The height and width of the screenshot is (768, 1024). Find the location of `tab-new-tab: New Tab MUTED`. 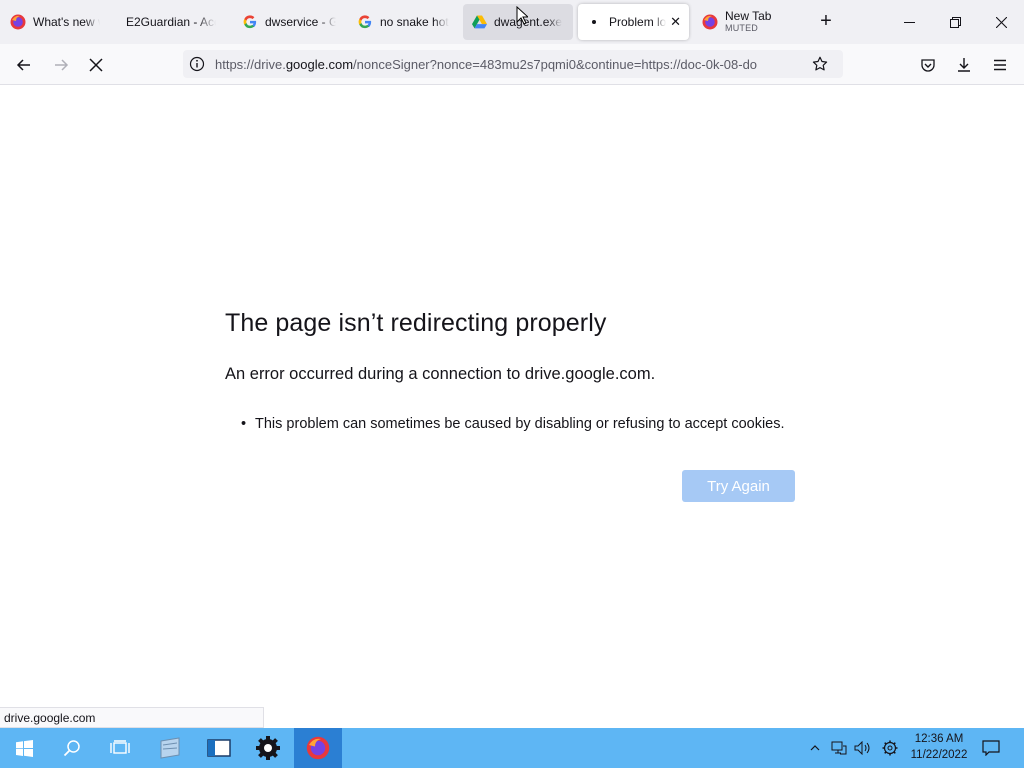

tab-new-tab: New Tab MUTED is located at coordinates (749, 22).